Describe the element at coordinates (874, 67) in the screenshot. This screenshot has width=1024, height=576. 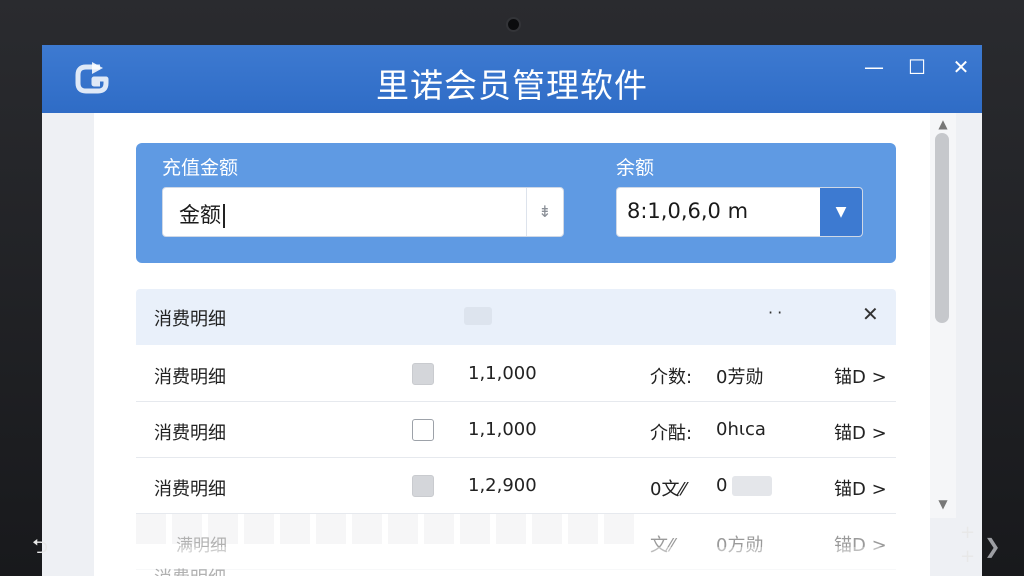
I see `minimize-button: —` at that location.